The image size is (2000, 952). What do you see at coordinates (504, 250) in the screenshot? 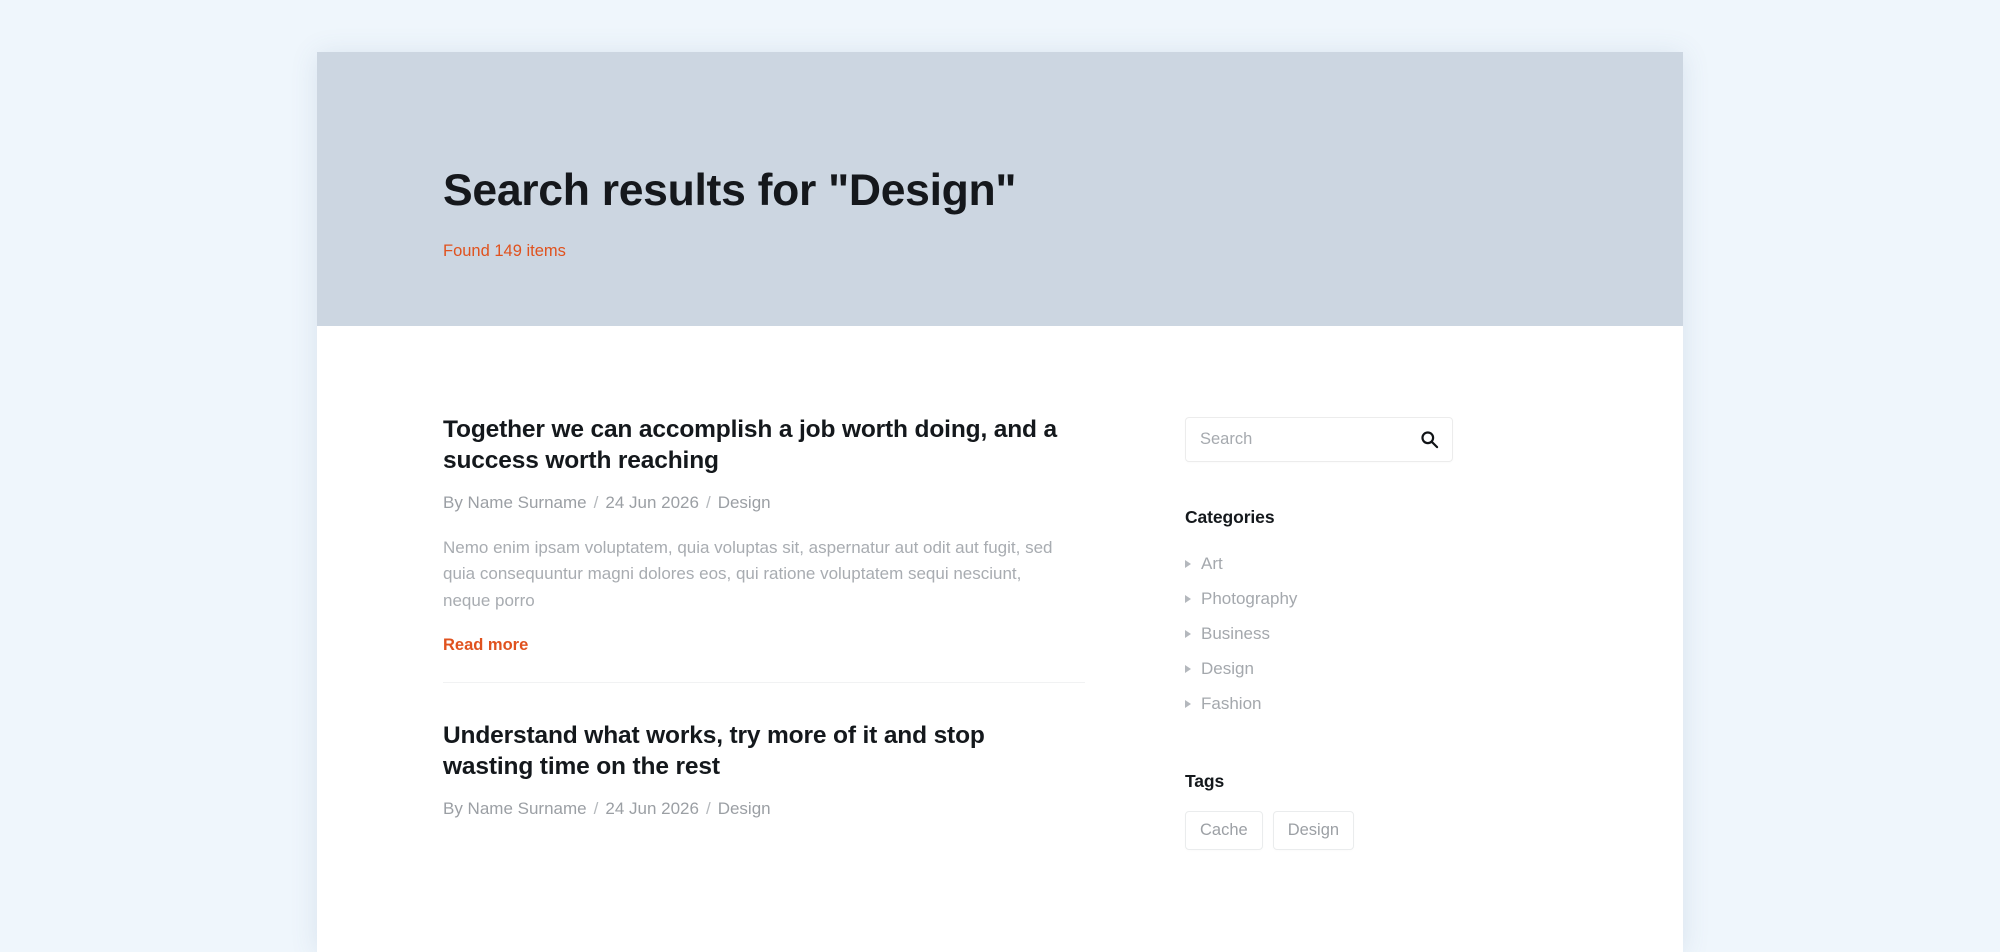
I see `results-count: Found 149 items` at bounding box center [504, 250].